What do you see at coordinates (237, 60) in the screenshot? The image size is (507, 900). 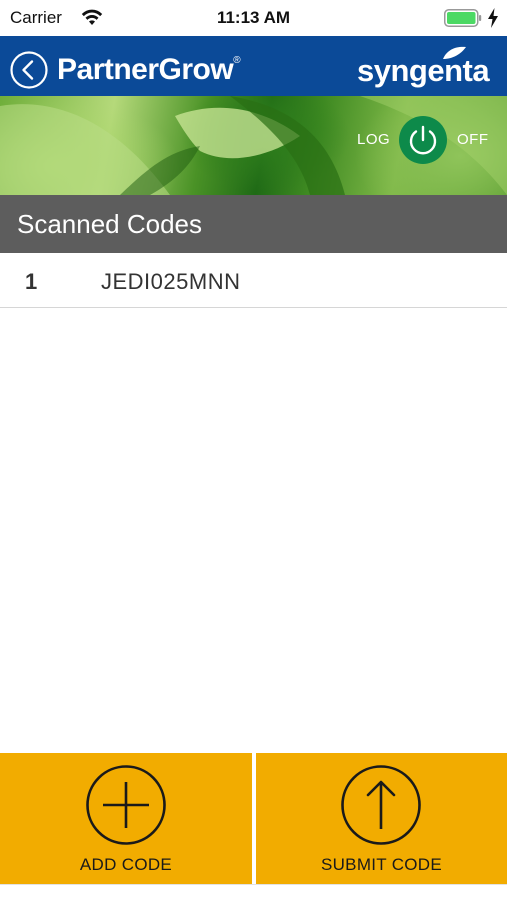 I see `registered-mark: ®` at bounding box center [237, 60].